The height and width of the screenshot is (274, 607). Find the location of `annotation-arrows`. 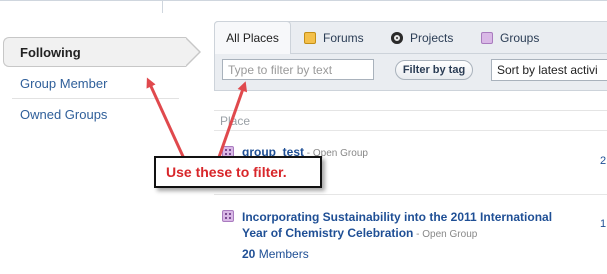

annotation-arrows is located at coordinates (197, 120).